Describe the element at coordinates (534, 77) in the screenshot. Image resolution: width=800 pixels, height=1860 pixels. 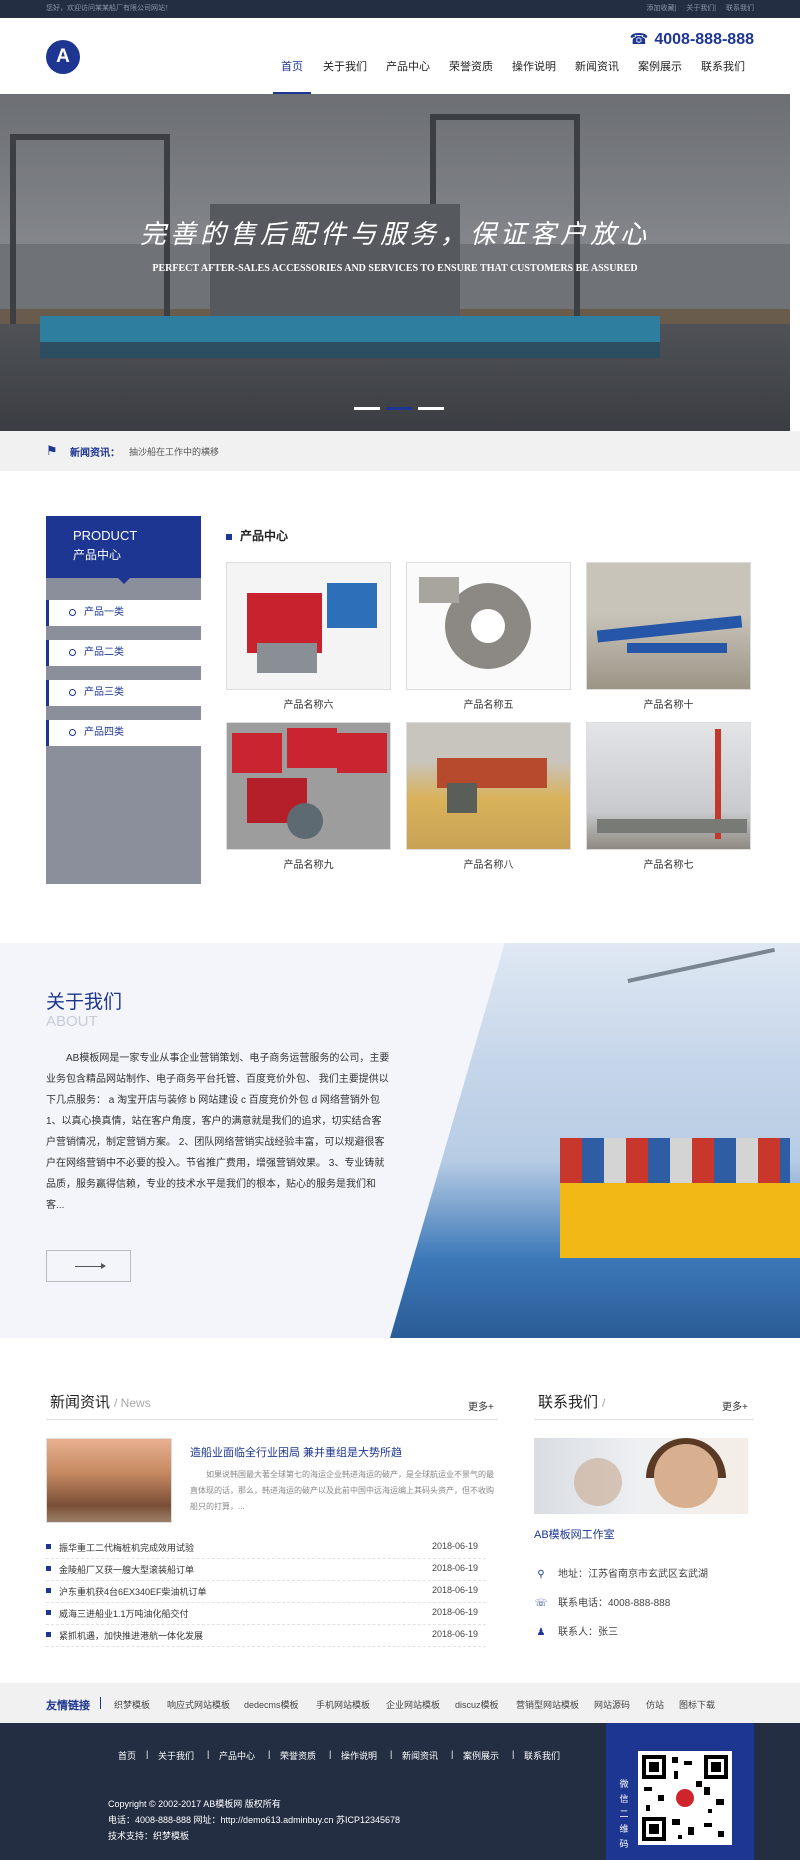
I see `nav-item-guide: 操作说明` at that location.